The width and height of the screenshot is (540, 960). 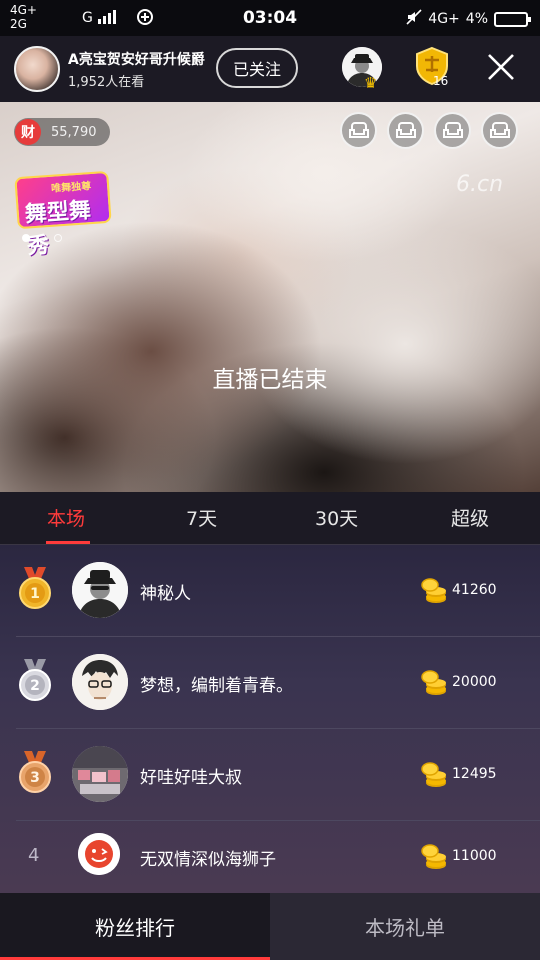 I want to click on gold-medal-icon: 1, so click(x=35, y=589).